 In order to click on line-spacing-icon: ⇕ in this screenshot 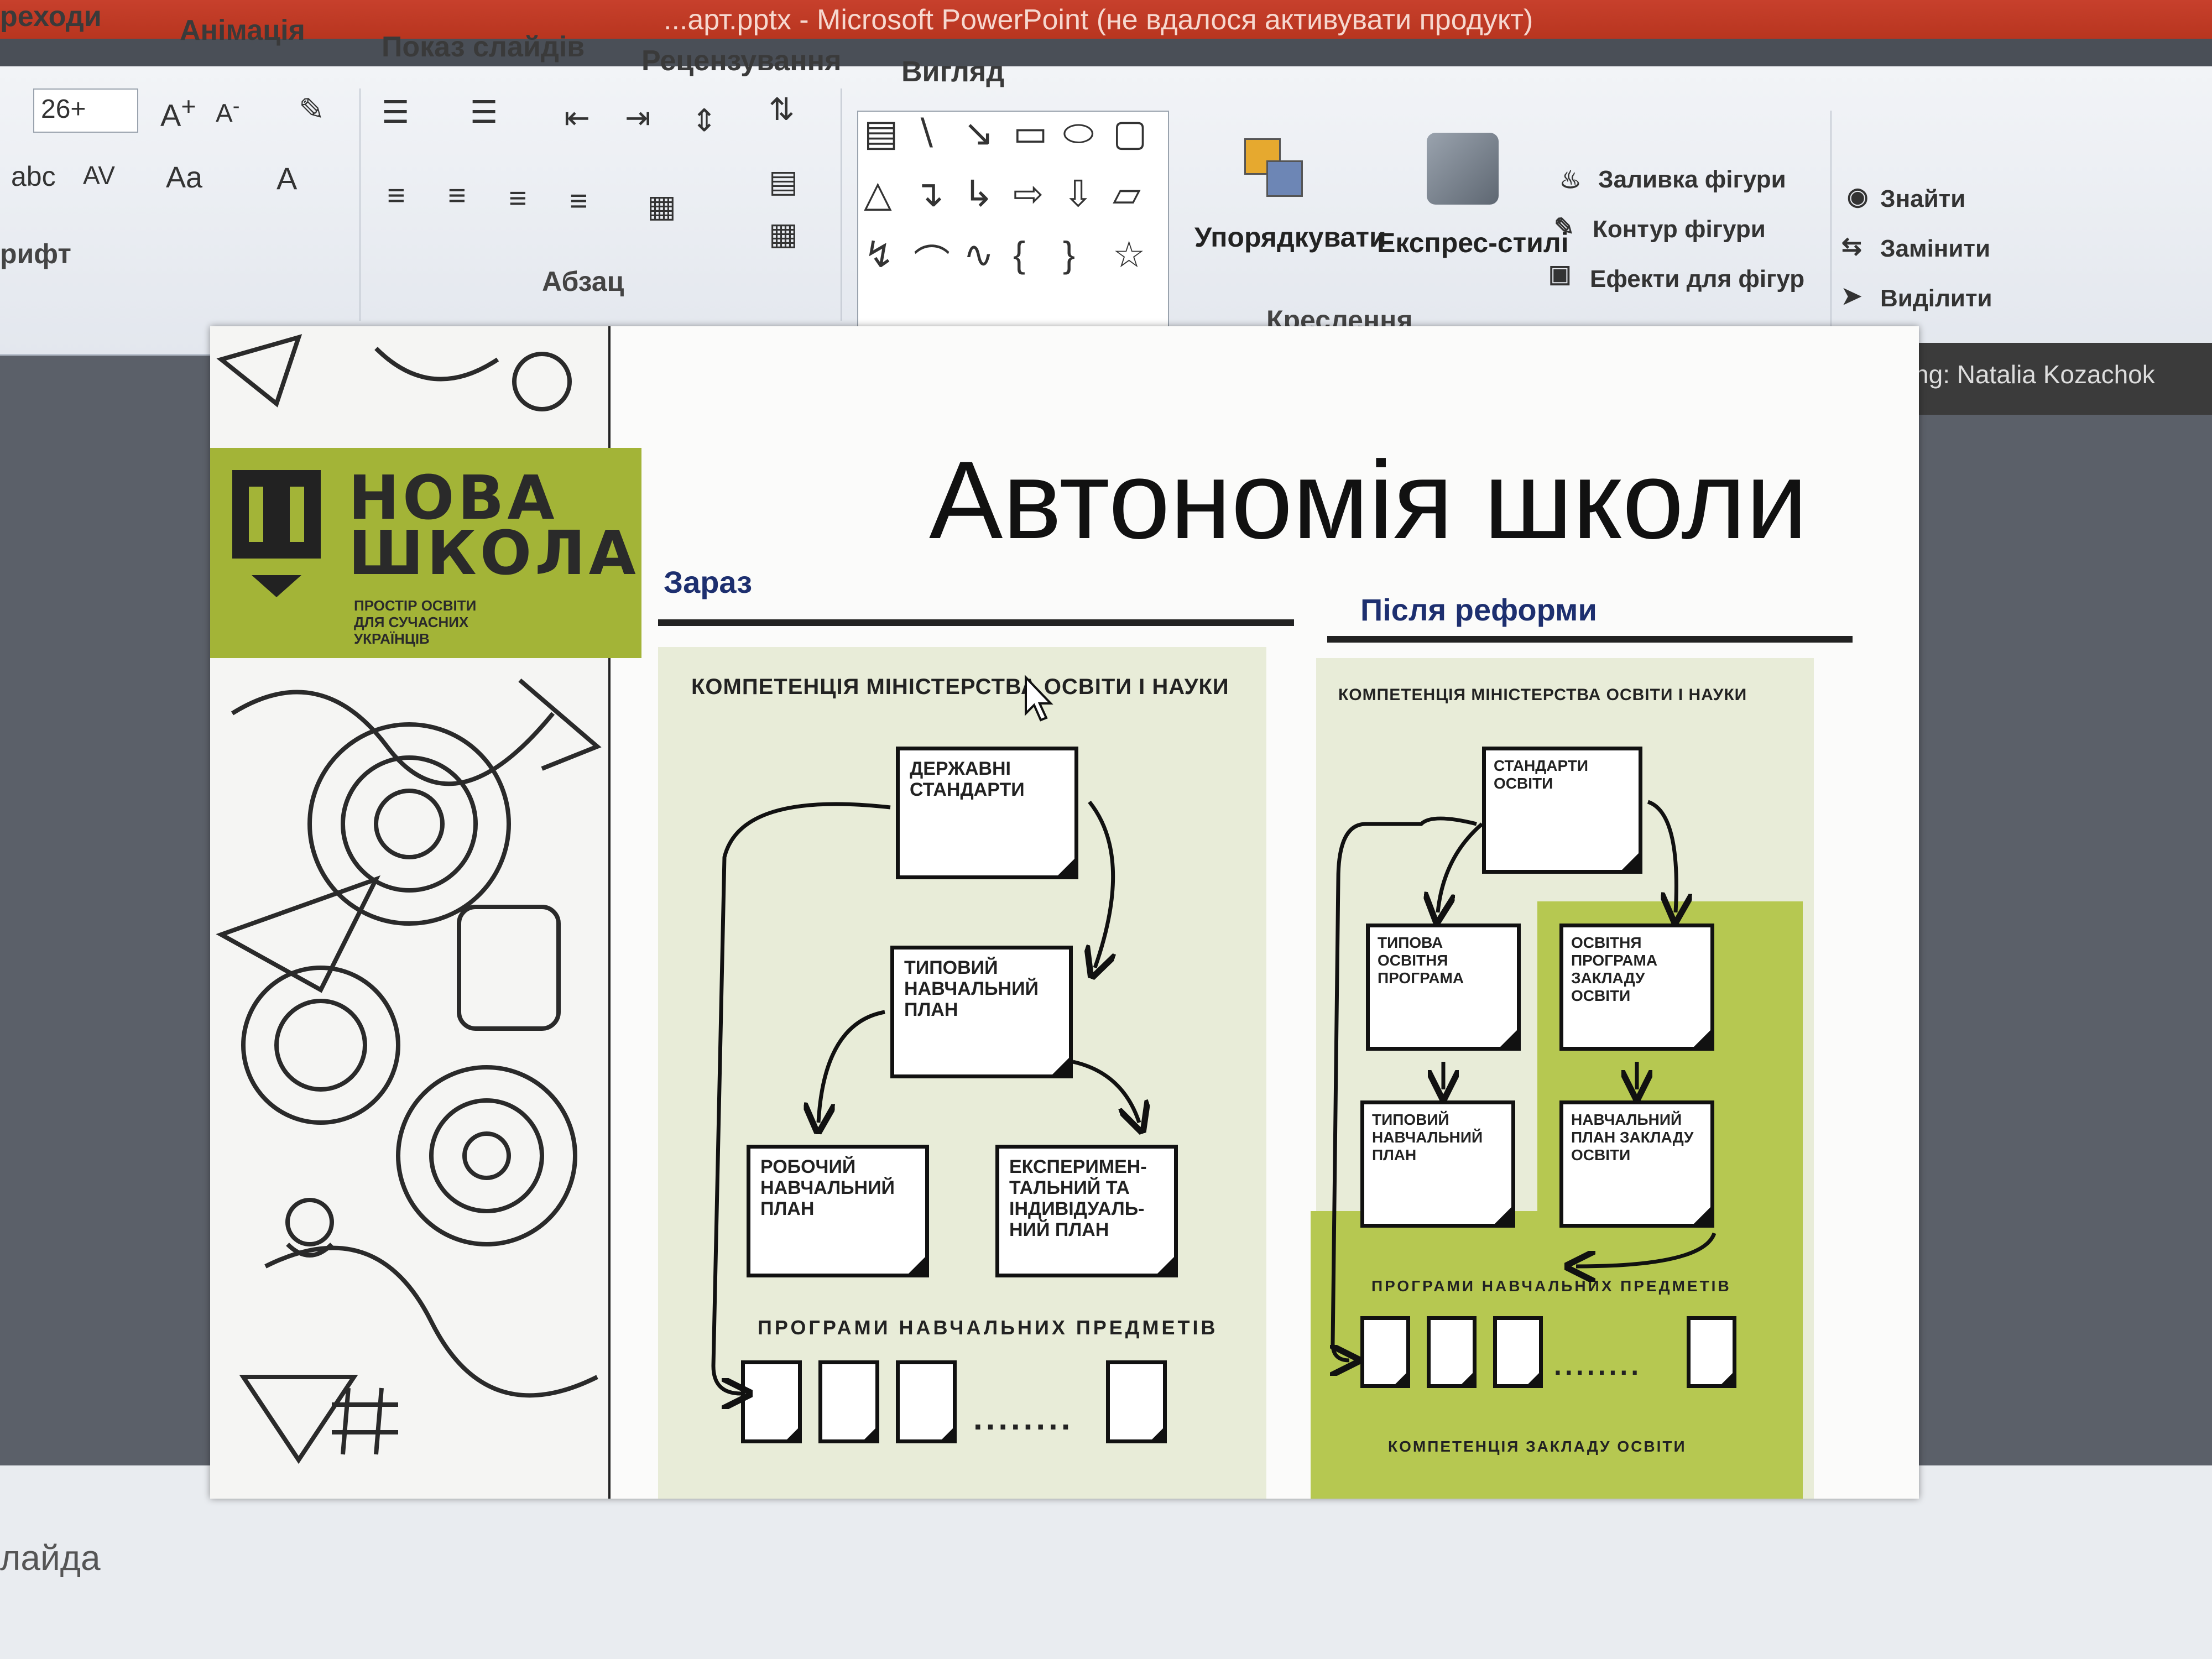, I will do `click(704, 121)`.